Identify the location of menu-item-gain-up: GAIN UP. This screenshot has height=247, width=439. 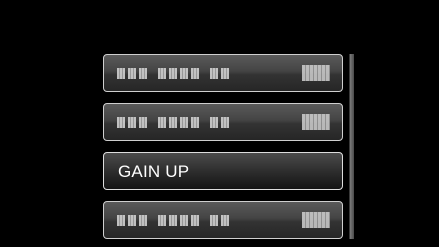
(223, 171).